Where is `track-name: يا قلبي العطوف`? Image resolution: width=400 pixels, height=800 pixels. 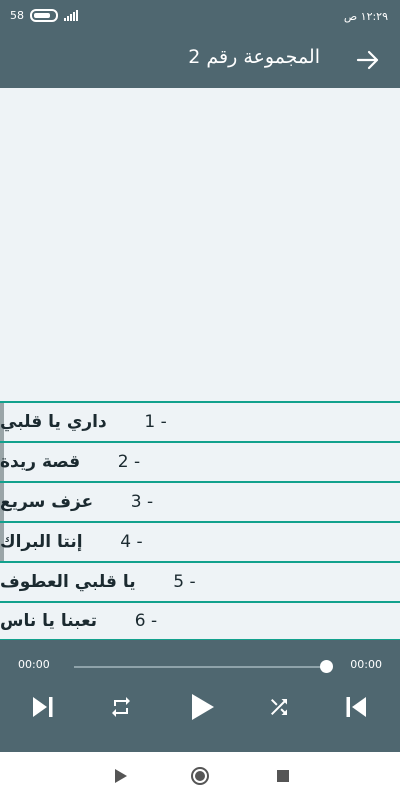 track-name: يا قلبي العطوف is located at coordinates (68, 582).